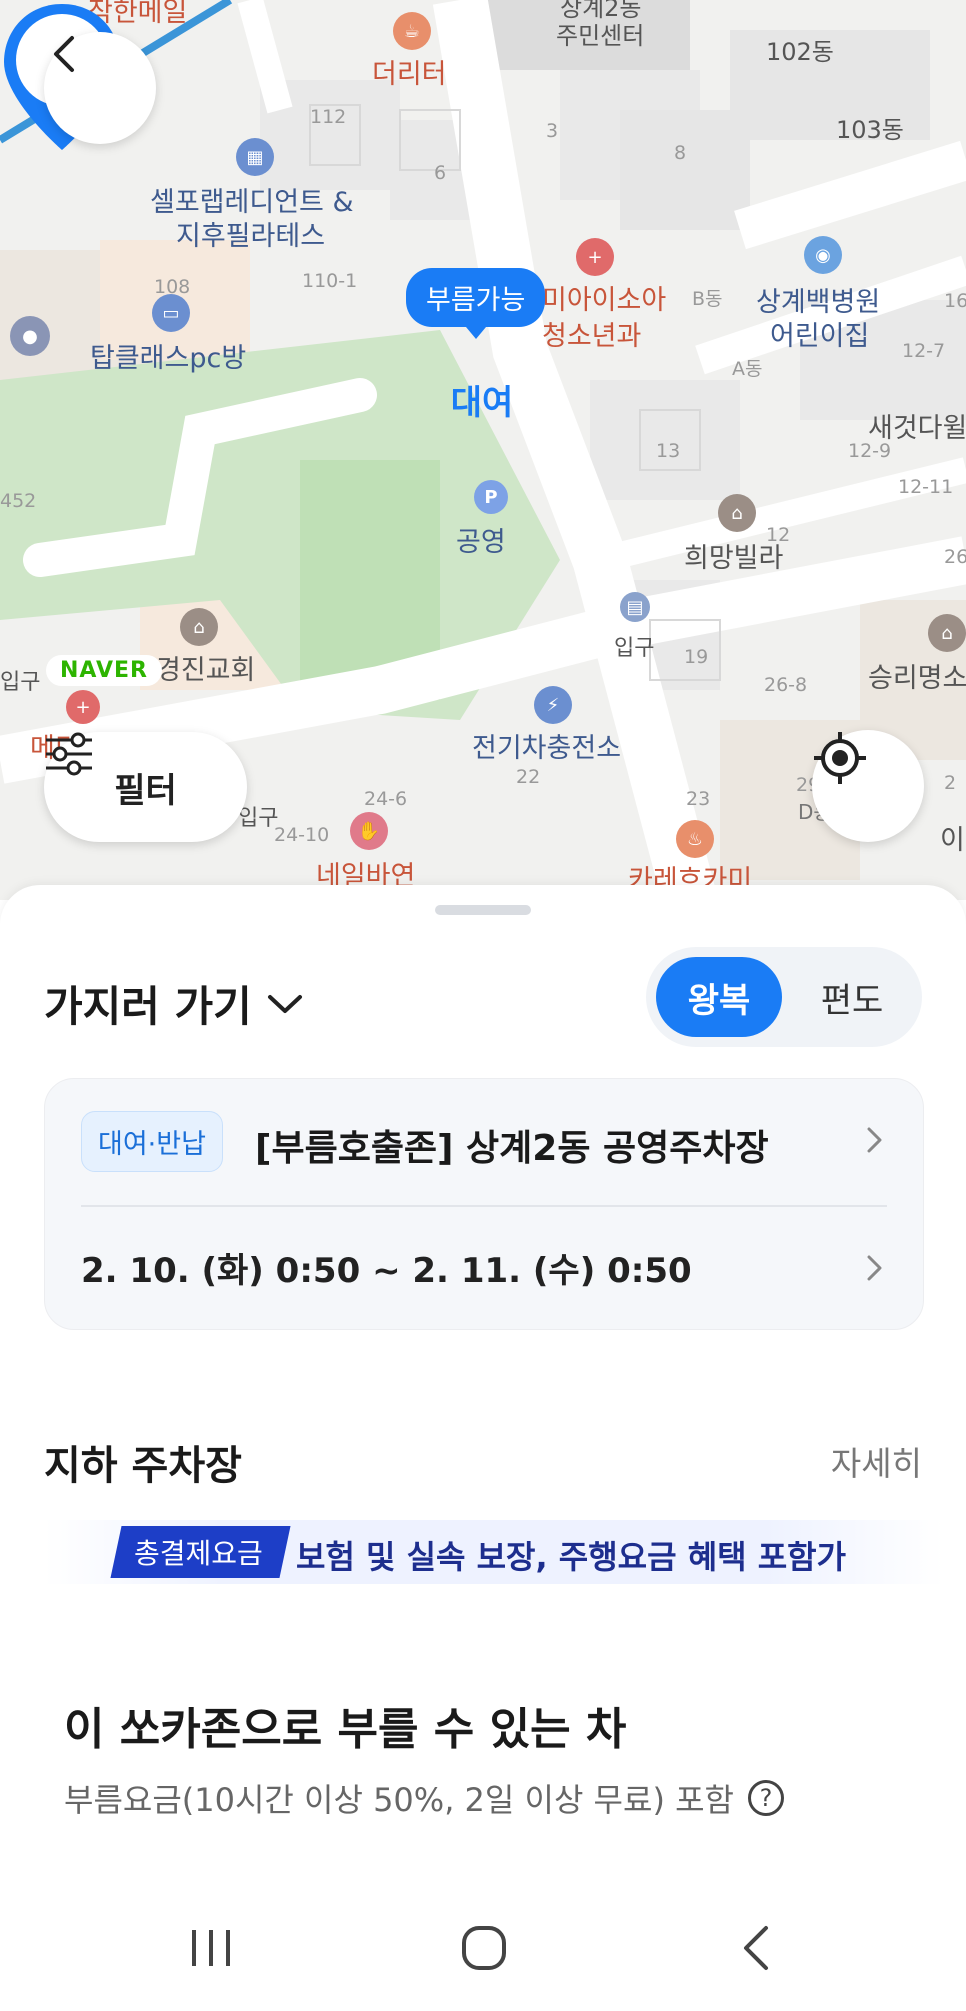 The height and width of the screenshot is (2011, 966). Describe the element at coordinates (64, 54) in the screenshot. I see `chevron-left-icon` at that location.